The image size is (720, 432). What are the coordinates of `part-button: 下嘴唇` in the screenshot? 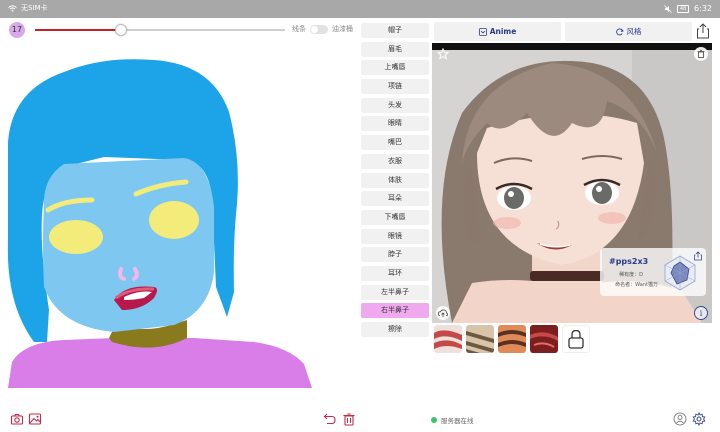 It's located at (395, 217).